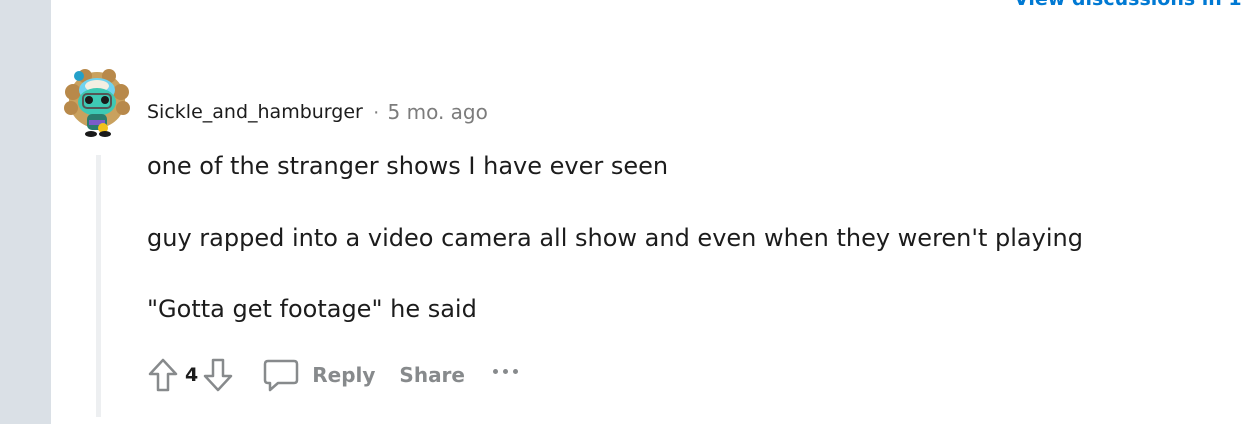 Image resolution: width=1250 pixels, height=424 pixels. What do you see at coordinates (97, 103) in the screenshot?
I see `snoo-avatar-icon` at bounding box center [97, 103].